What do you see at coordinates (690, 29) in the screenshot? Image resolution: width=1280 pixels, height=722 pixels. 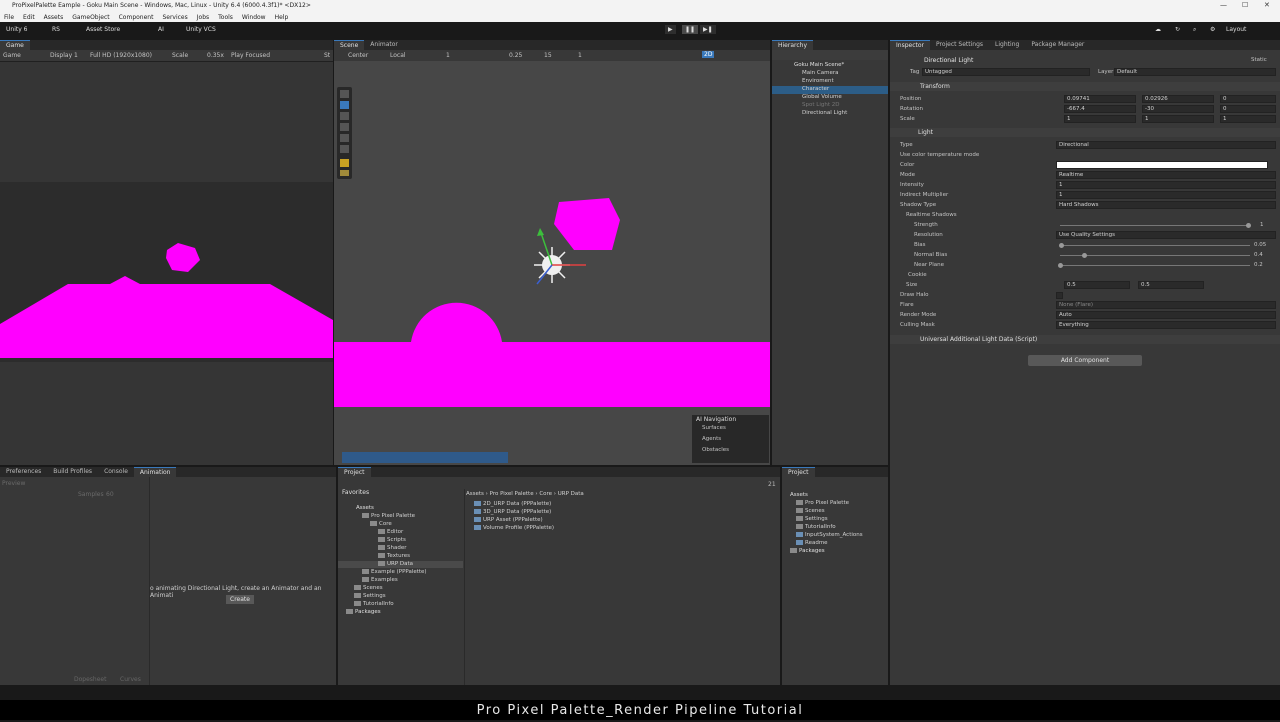 I see `pause-button: ❚❚` at bounding box center [690, 29].